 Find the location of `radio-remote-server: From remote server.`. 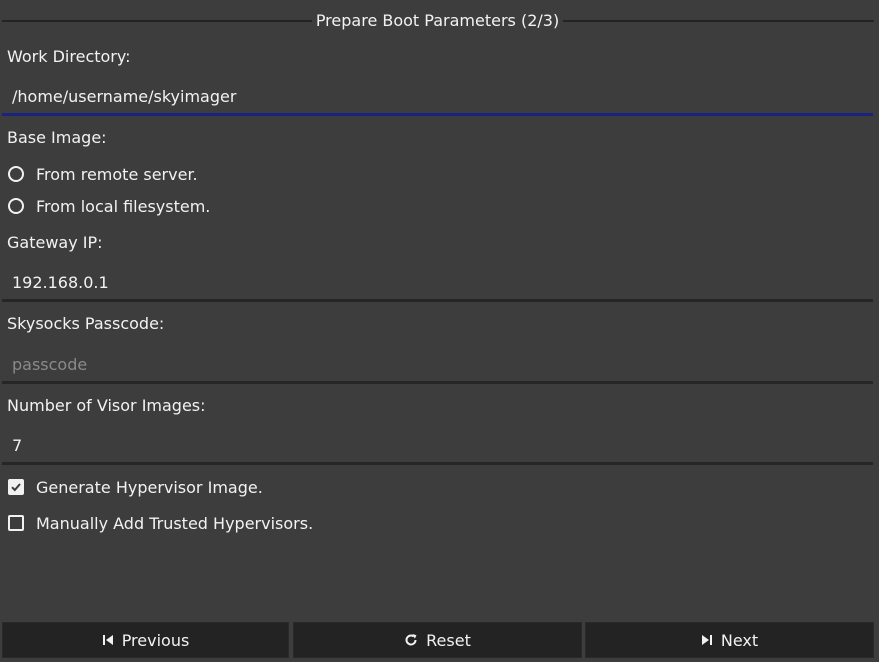

radio-remote-server: From remote server. is located at coordinates (103, 174).